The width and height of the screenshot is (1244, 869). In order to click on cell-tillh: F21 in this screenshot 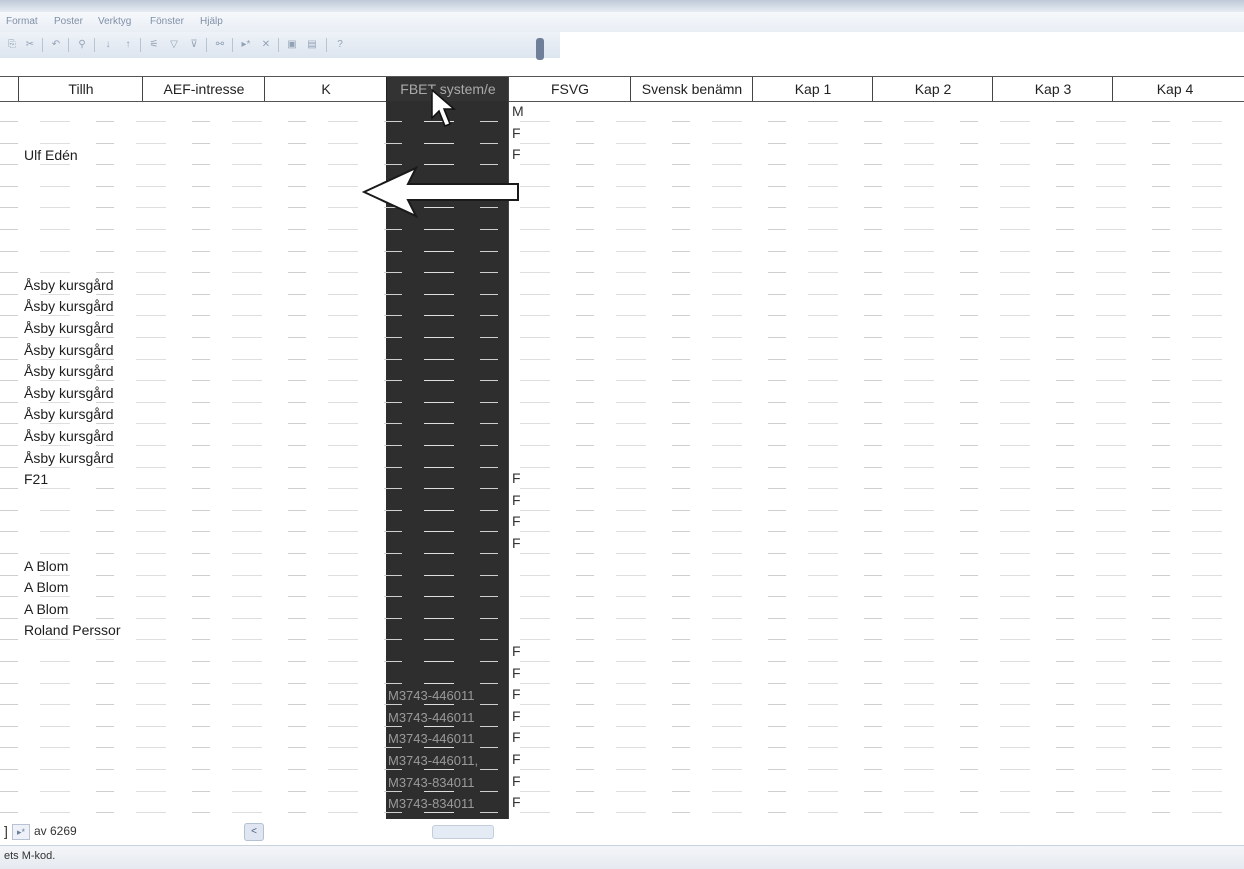, I will do `click(36, 479)`.